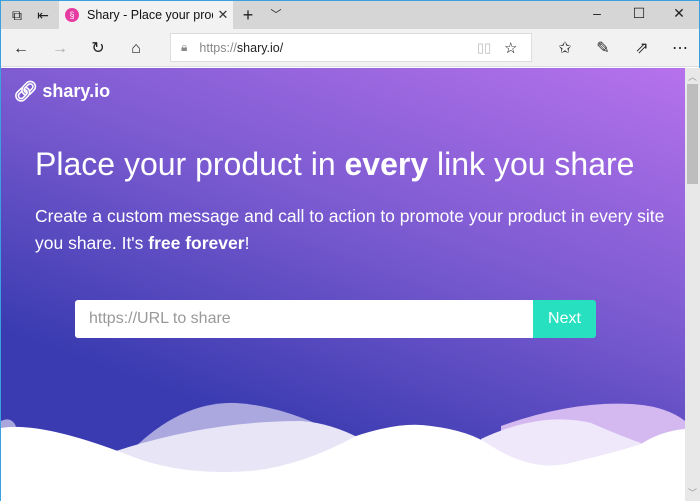  I want to click on new-tab-icon: +, so click(248, 15).